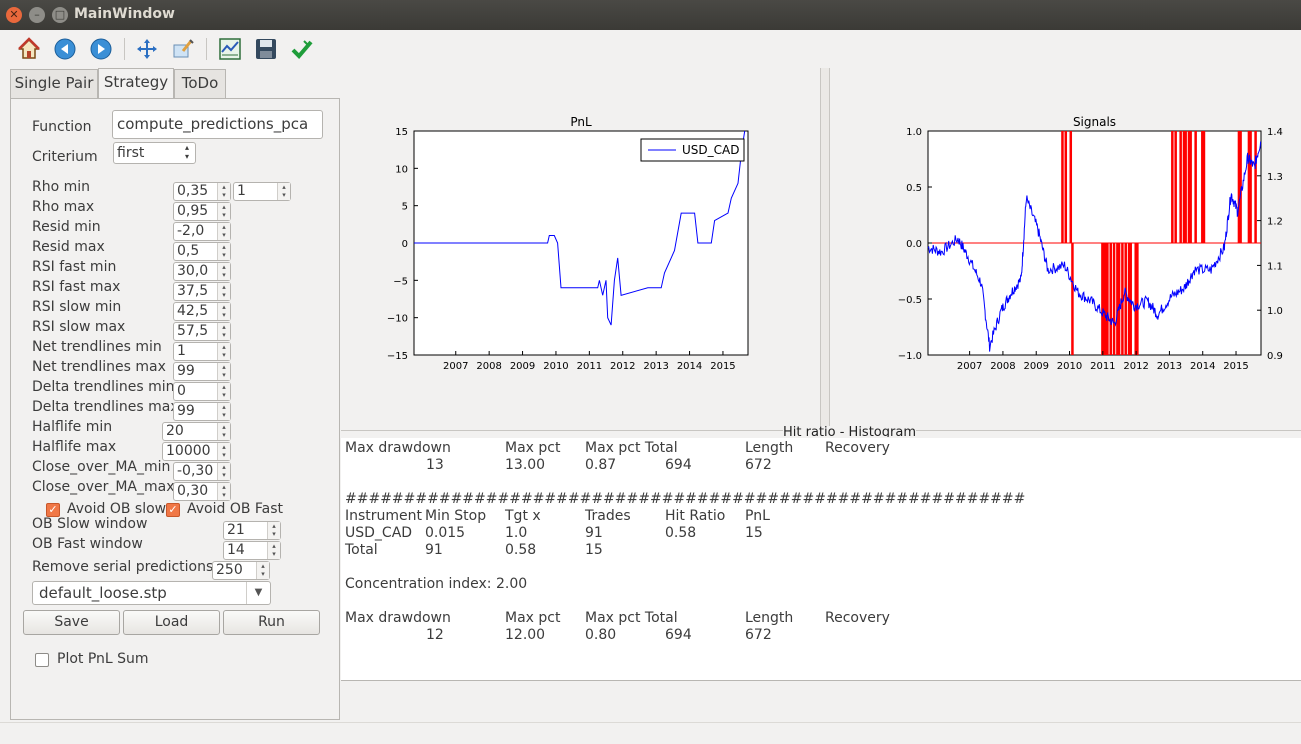 Image resolution: width=1301 pixels, height=744 pixels. I want to click on param-spinbox: 37,5 ▴ ▾, so click(202, 291).